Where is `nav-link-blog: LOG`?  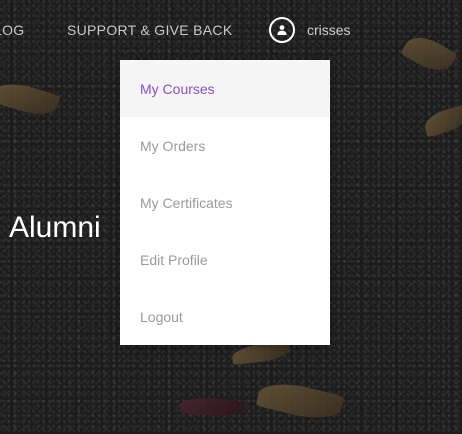 nav-link-blog: LOG is located at coordinates (12, 30).